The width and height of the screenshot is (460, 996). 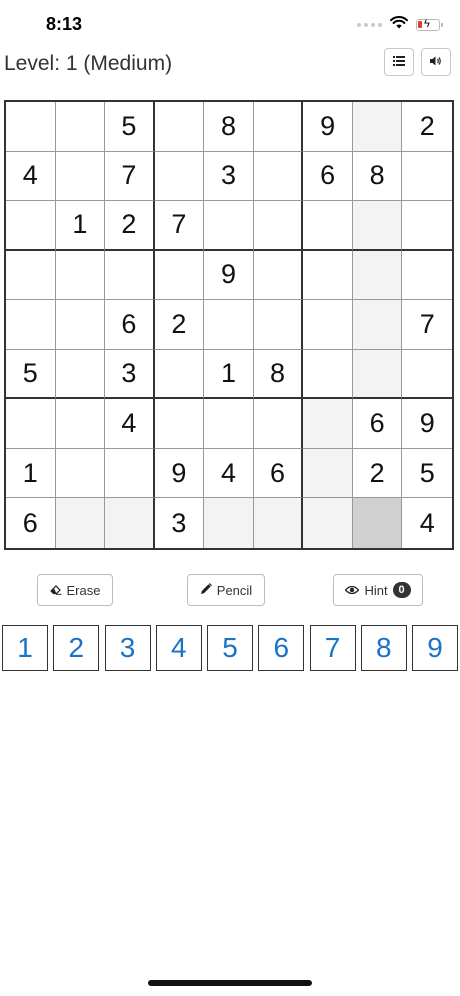 I want to click on hint-button: Hint 0, so click(x=378, y=590).